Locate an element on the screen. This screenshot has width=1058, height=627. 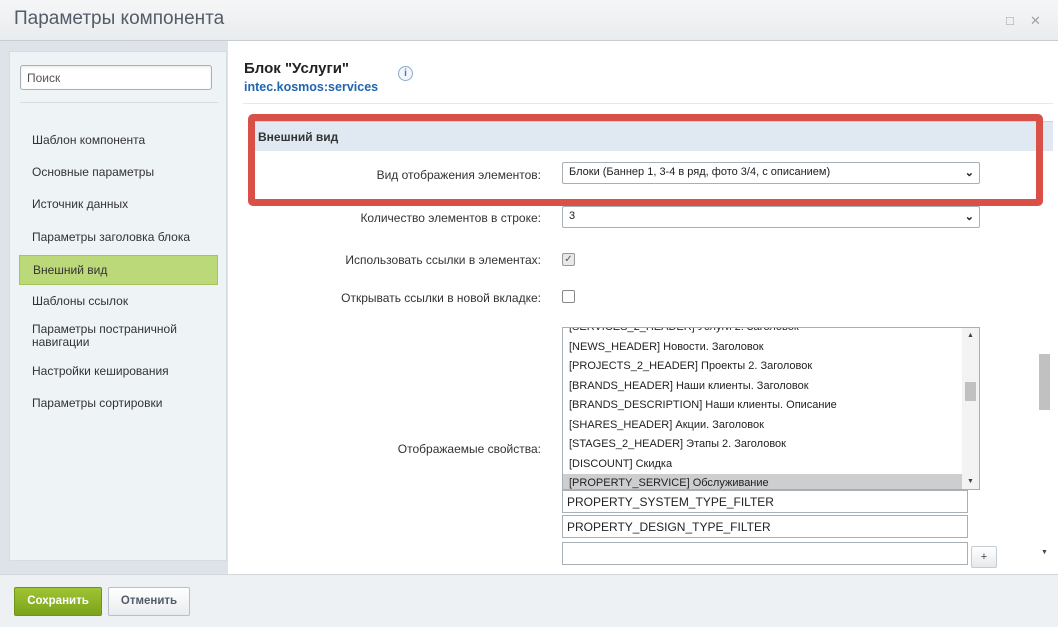
dialog-titlebar: Параметры компонента □ ✕ is located at coordinates (529, 20).